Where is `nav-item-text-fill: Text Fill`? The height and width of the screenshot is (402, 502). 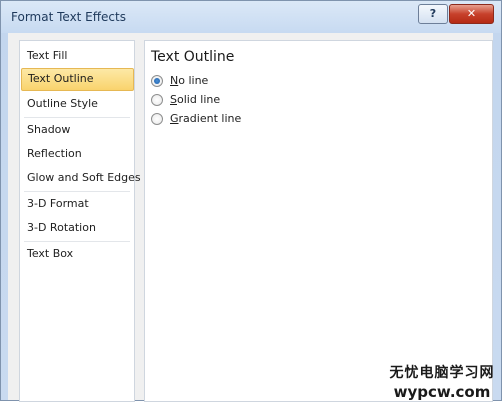 nav-item-text-fill: Text Fill is located at coordinates (77, 56).